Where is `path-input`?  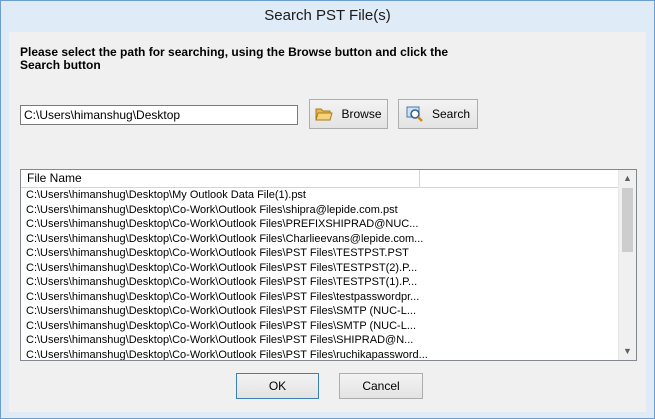
path-input is located at coordinates (159, 115).